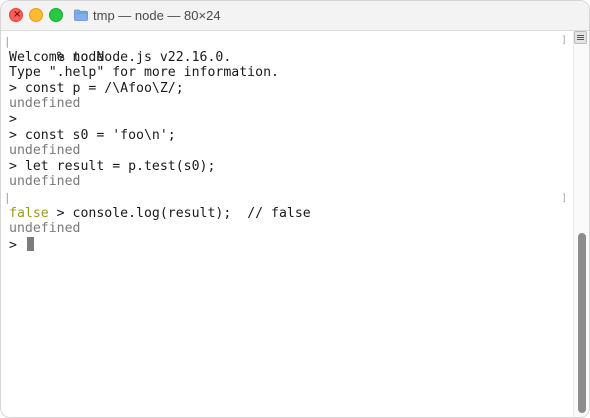 This screenshot has width=590, height=418. Describe the element at coordinates (96, 88) in the screenshot. I see `line-text: > const p = /\Afoo\Z/;` at that location.